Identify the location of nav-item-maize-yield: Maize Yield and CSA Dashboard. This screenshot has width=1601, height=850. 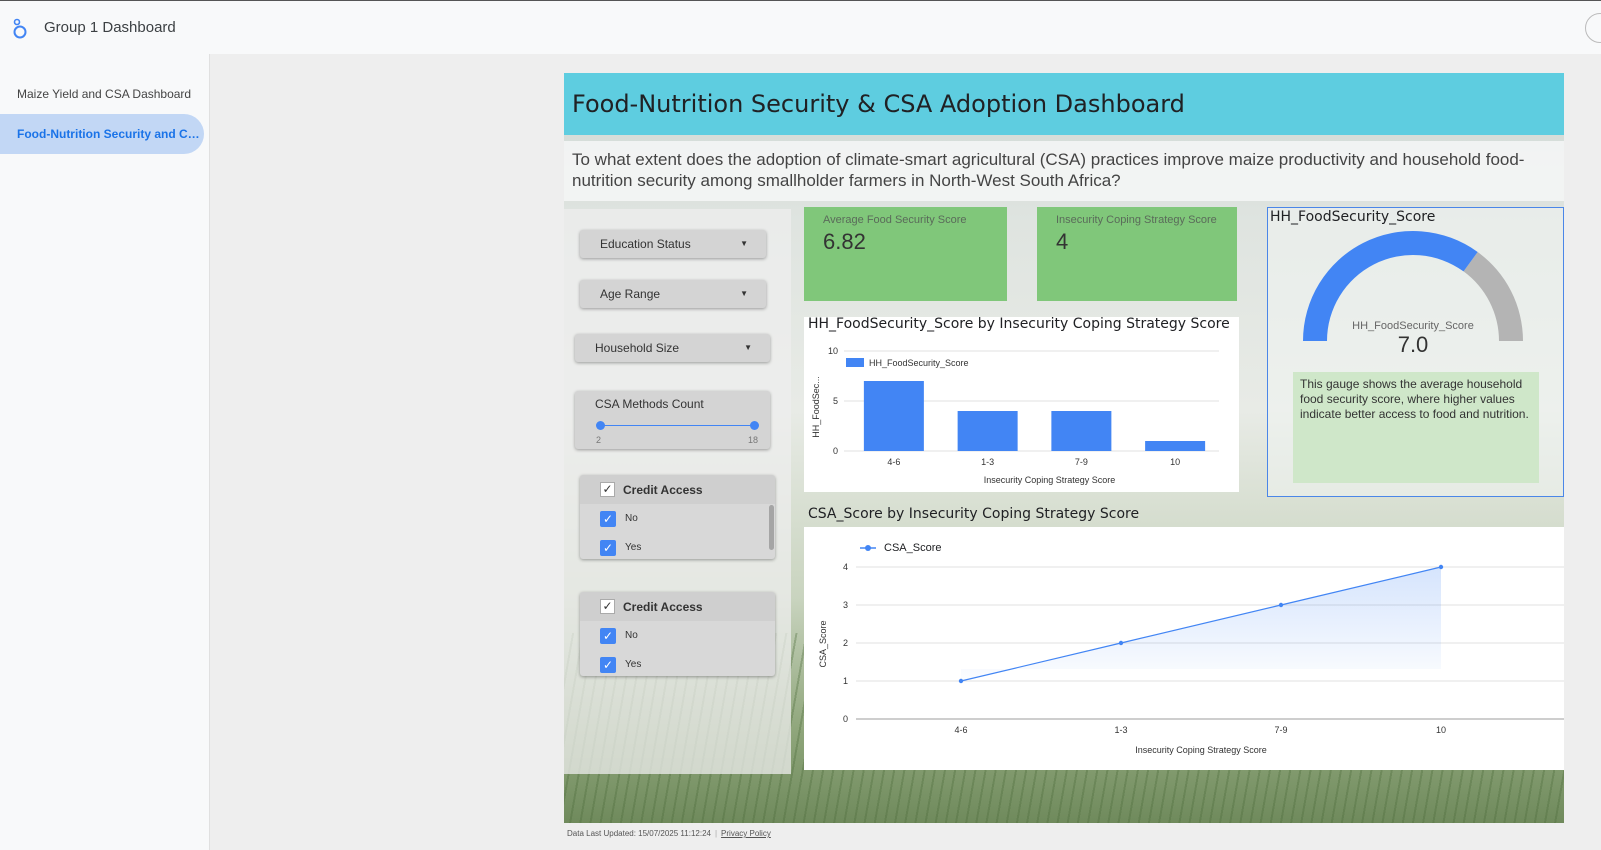
(102, 94).